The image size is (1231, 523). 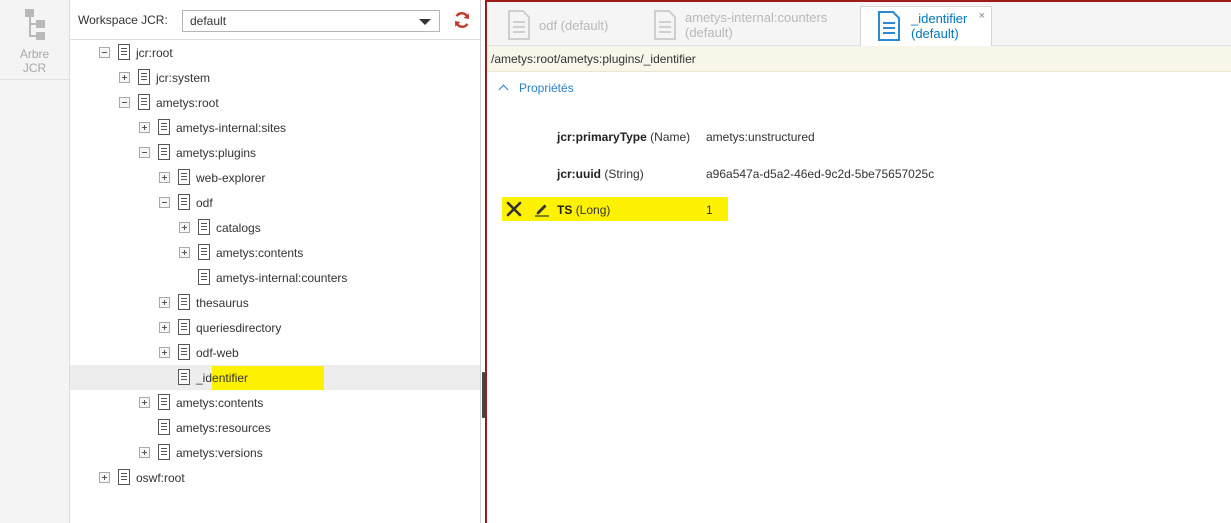 I want to click on tree-node-label: ametys:root, so click(x=187, y=103).